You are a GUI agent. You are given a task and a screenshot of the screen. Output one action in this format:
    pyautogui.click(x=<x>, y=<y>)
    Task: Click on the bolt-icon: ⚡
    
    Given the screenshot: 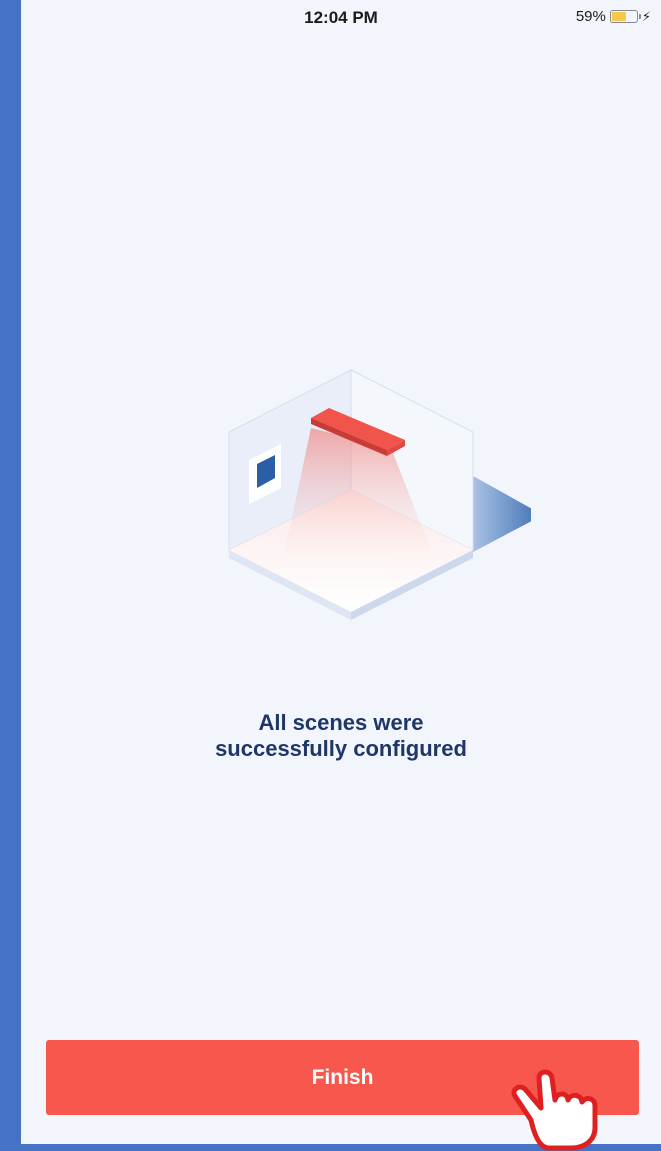 What is the action you would take?
    pyautogui.click(x=646, y=16)
    